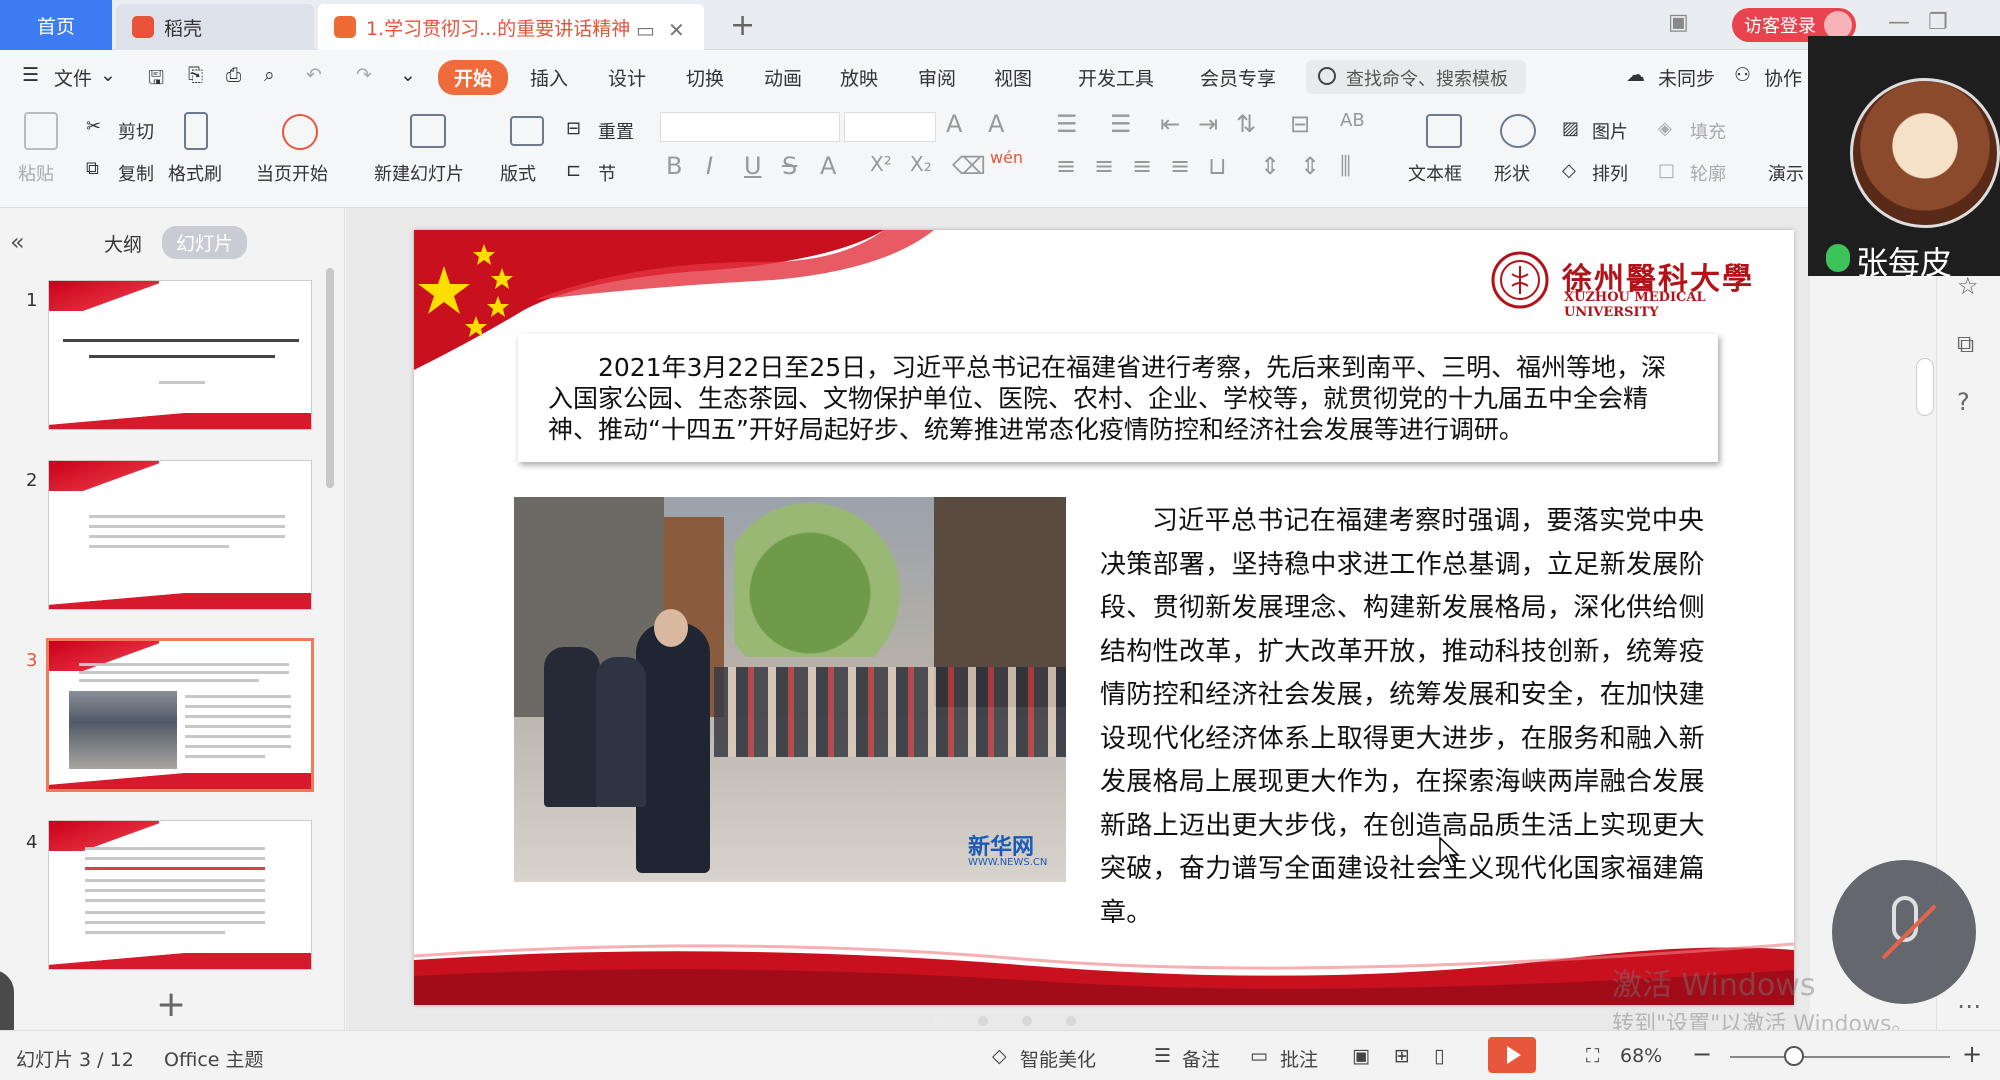  I want to click on play-from-current-icon, so click(300, 132).